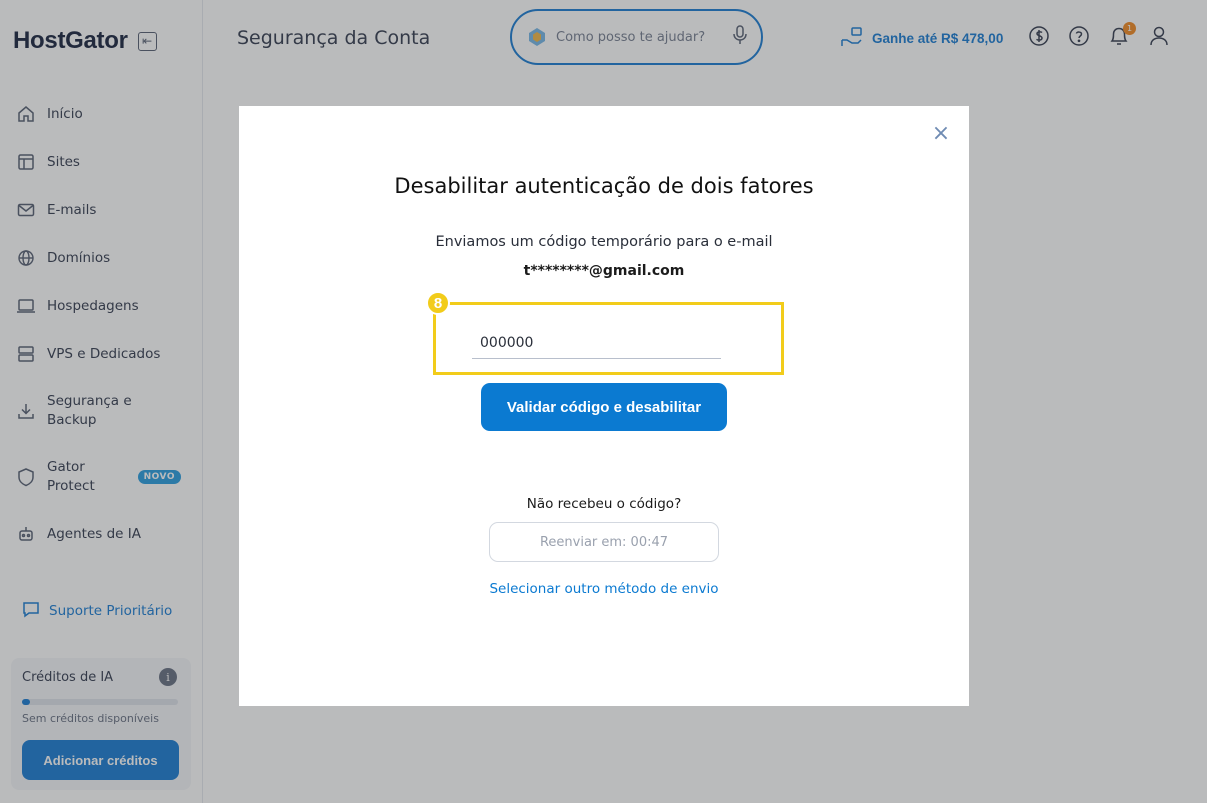 The height and width of the screenshot is (803, 1207). I want to click on select-other-method-link: Selecionar outro método de envio, so click(604, 589).